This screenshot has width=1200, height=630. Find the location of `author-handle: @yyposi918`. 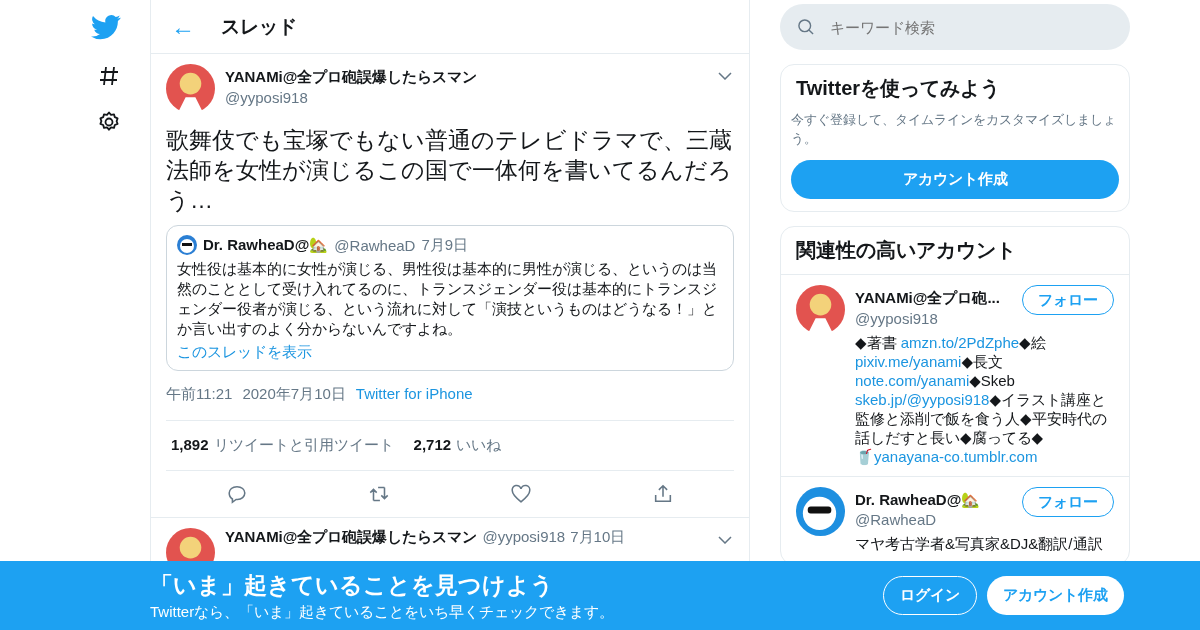

author-handle: @yyposi918 is located at coordinates (466, 97).